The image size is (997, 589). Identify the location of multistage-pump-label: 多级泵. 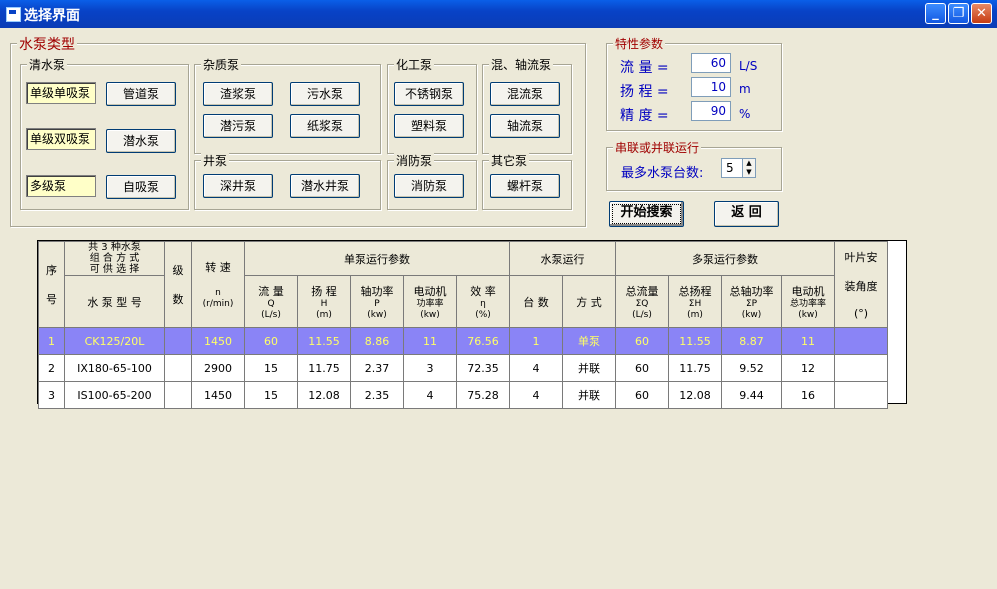
(61, 186).